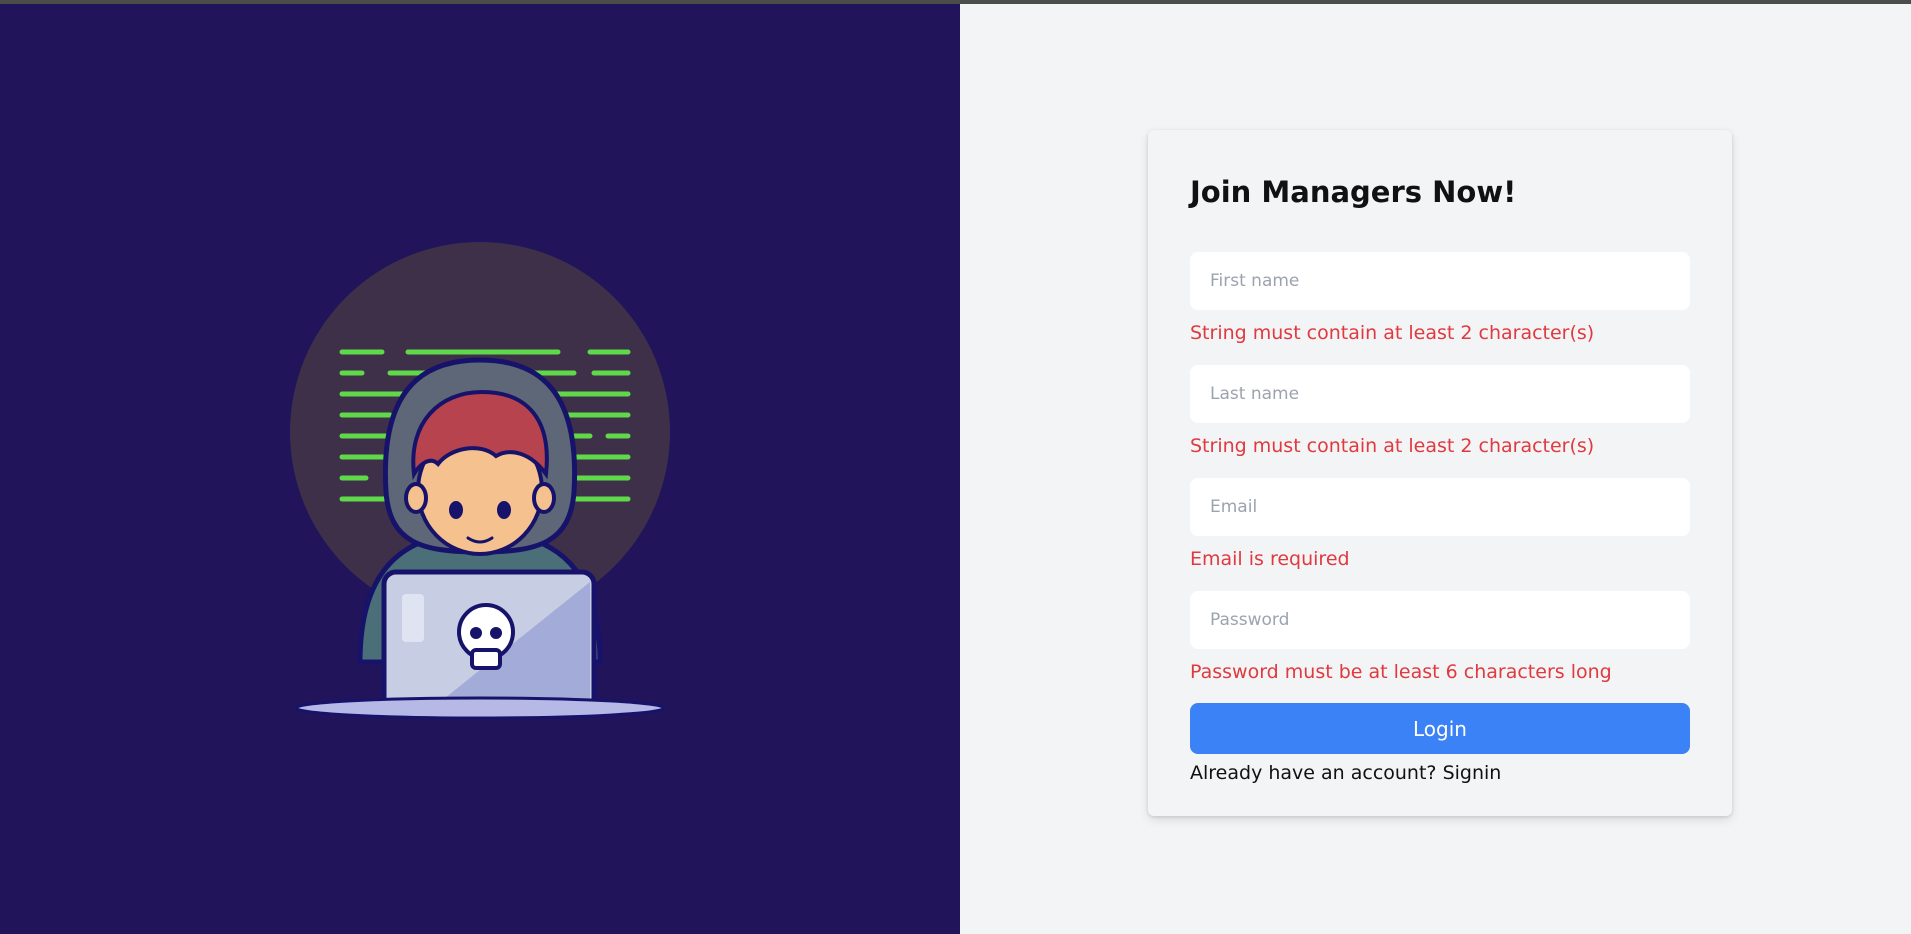  What do you see at coordinates (1472, 773) in the screenshot?
I see `signin-link: Signin` at bounding box center [1472, 773].